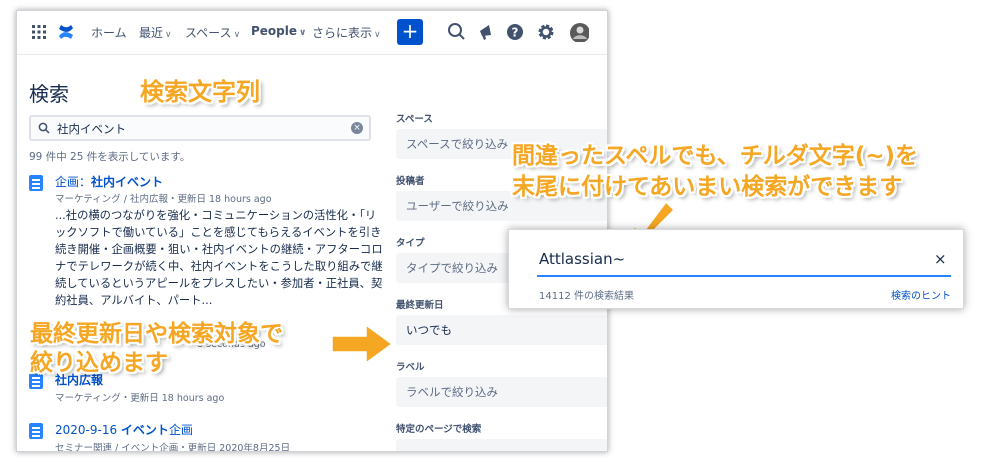  Describe the element at coordinates (173, 447) in the screenshot. I see `result-meta: セミナー関連 / イベント企画・更新日 2020年8月25日` at that location.